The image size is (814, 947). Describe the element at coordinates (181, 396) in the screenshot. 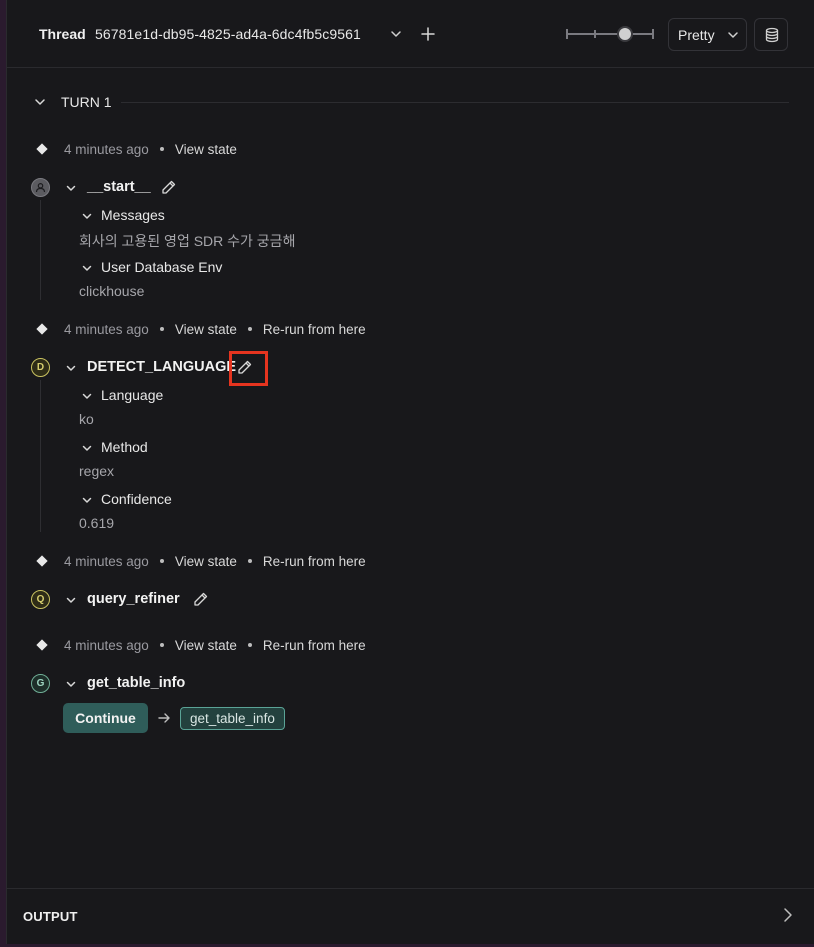

I see `field-language: Language` at that location.